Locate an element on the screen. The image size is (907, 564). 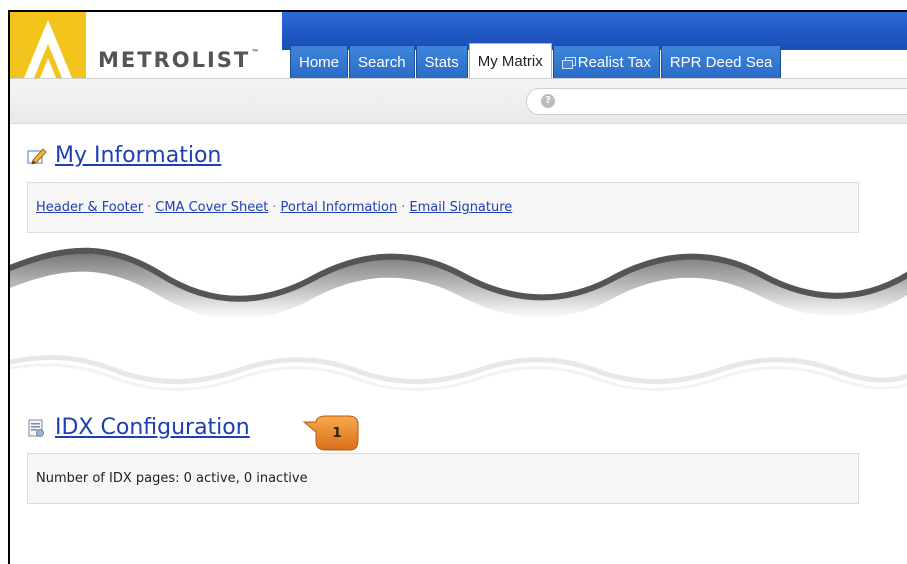
help-icon: ? is located at coordinates (548, 101).